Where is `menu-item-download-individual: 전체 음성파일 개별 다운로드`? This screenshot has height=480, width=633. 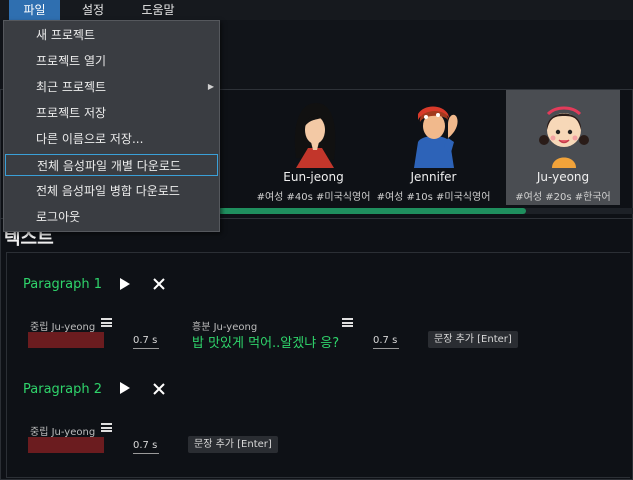
menu-item-download-individual: 전체 음성파일 개별 다운로드 is located at coordinates (111, 165).